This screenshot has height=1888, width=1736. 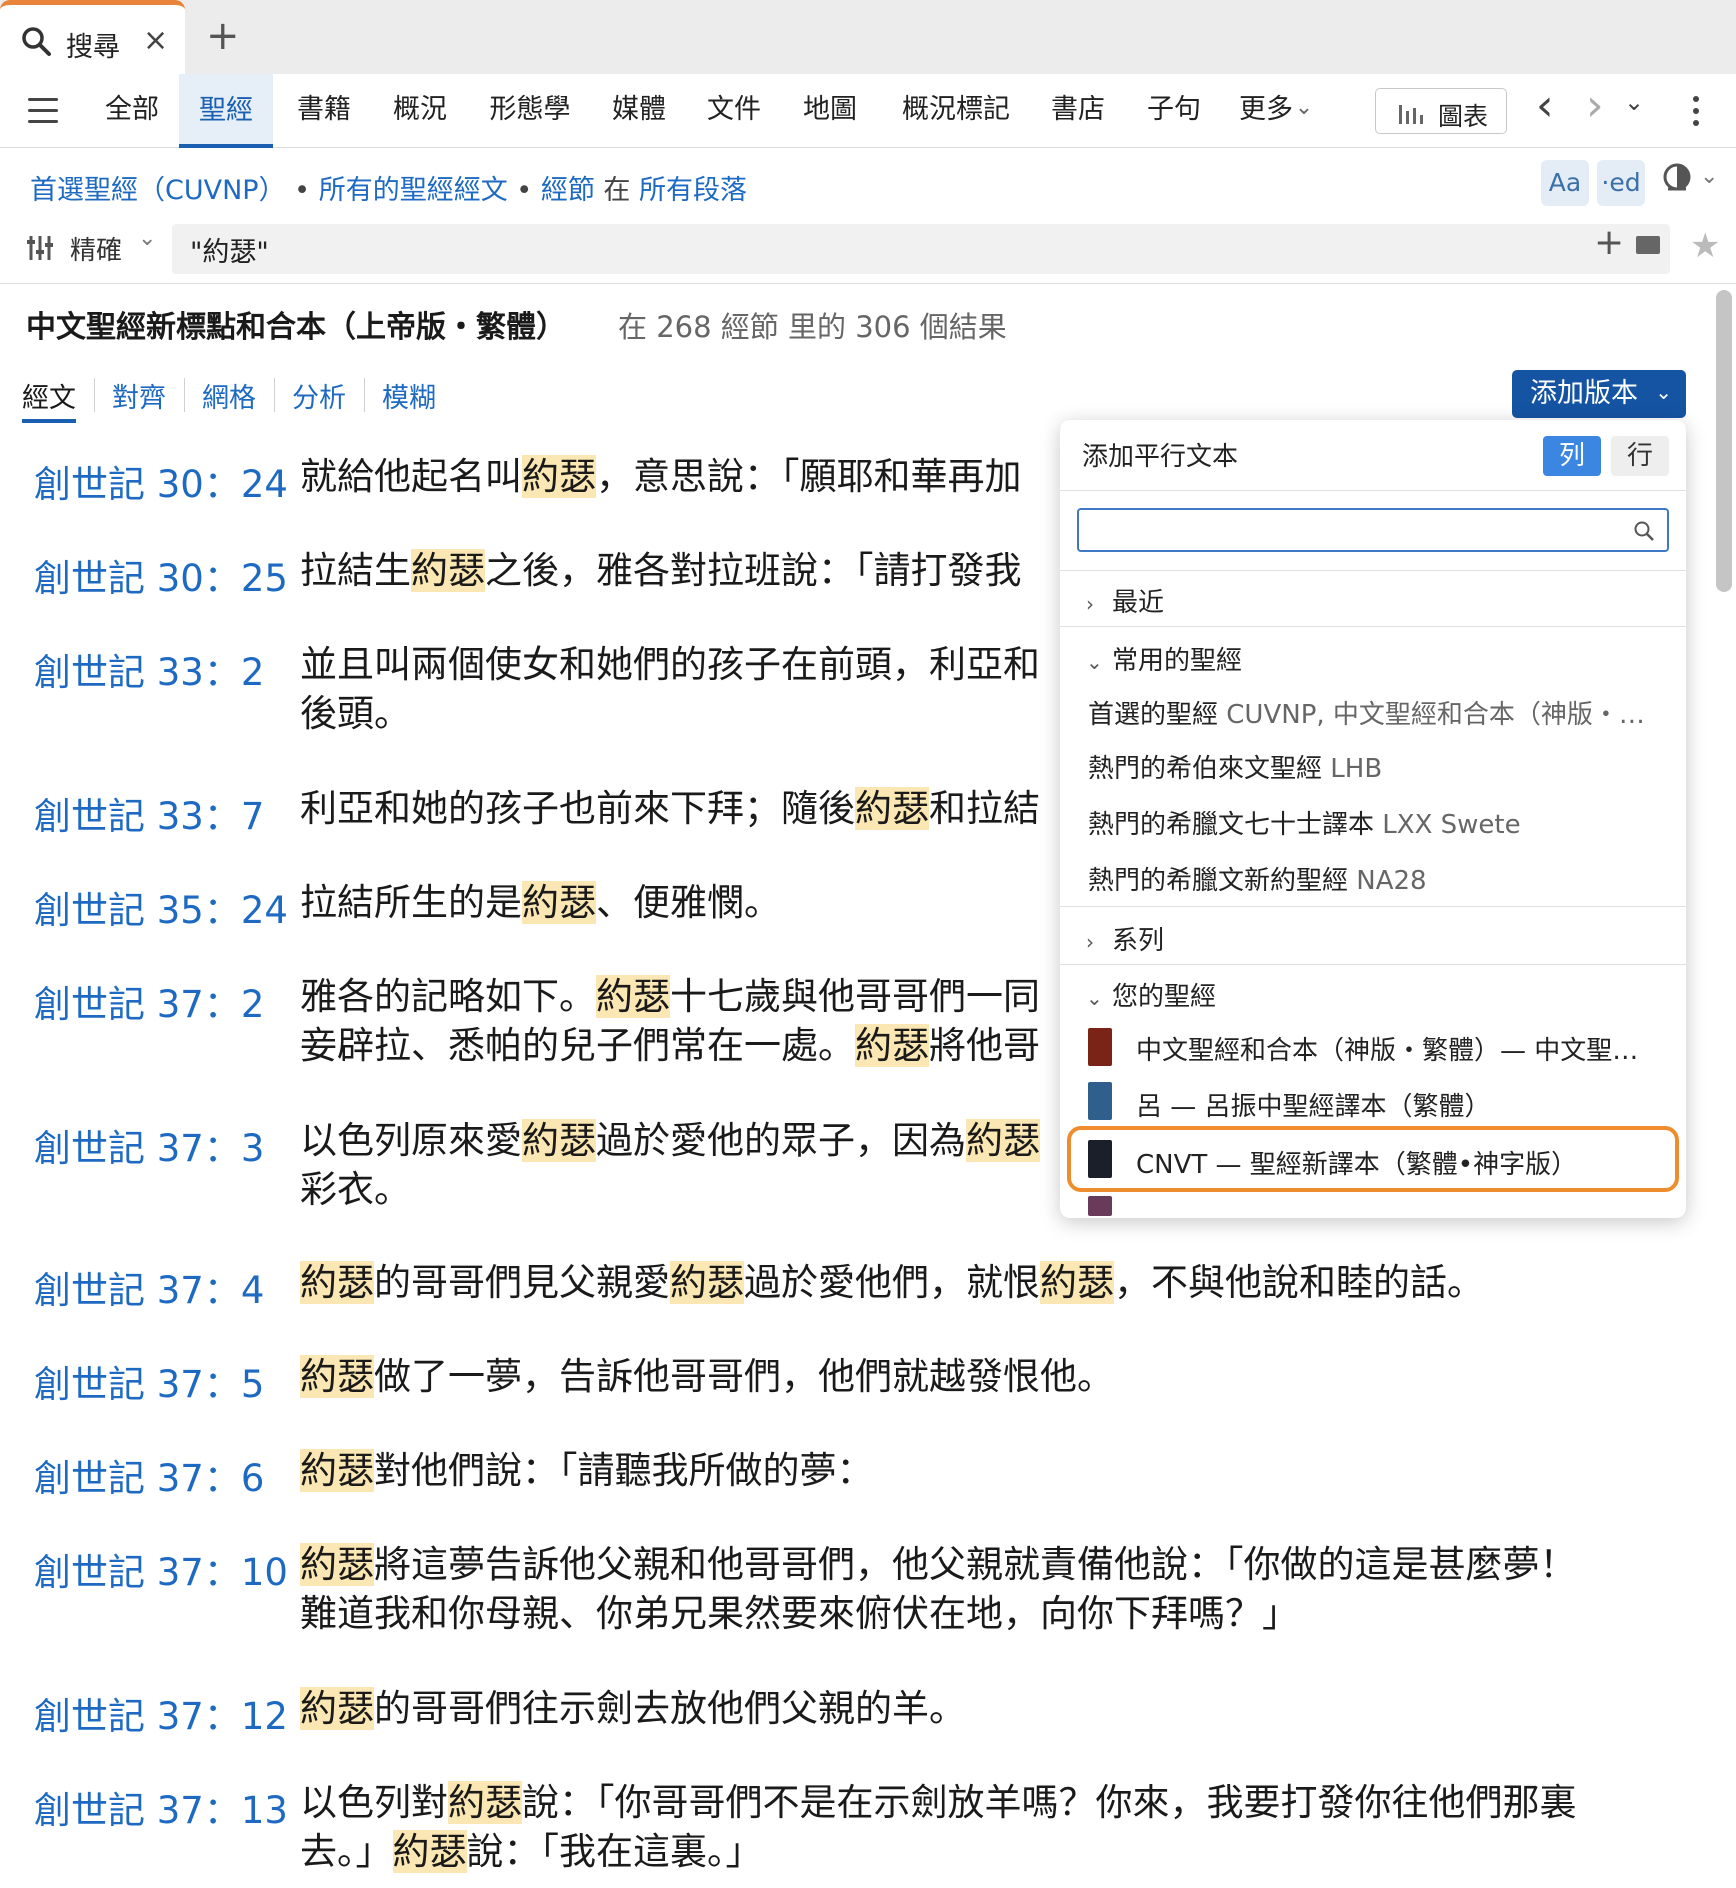 I want to click on verse-reference: 創世記 37：13, so click(x=161, y=1807).